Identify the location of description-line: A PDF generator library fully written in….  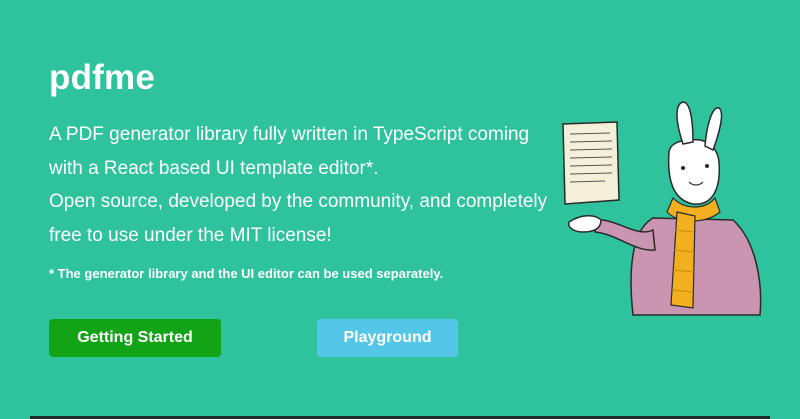
(289, 134).